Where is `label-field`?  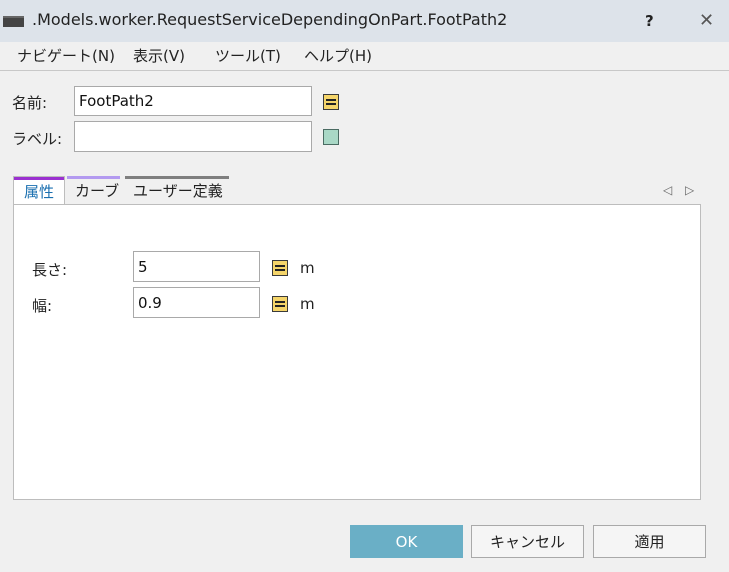
label-field is located at coordinates (193, 136).